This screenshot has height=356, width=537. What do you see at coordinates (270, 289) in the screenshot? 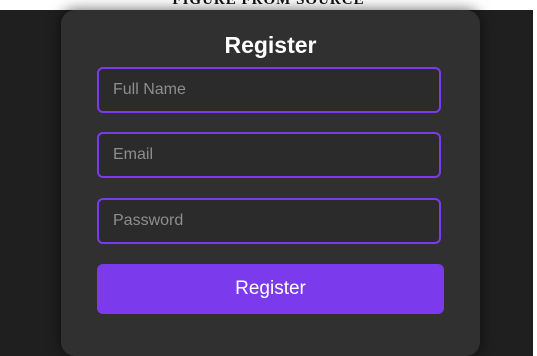
I see `register-button: Register` at bounding box center [270, 289].